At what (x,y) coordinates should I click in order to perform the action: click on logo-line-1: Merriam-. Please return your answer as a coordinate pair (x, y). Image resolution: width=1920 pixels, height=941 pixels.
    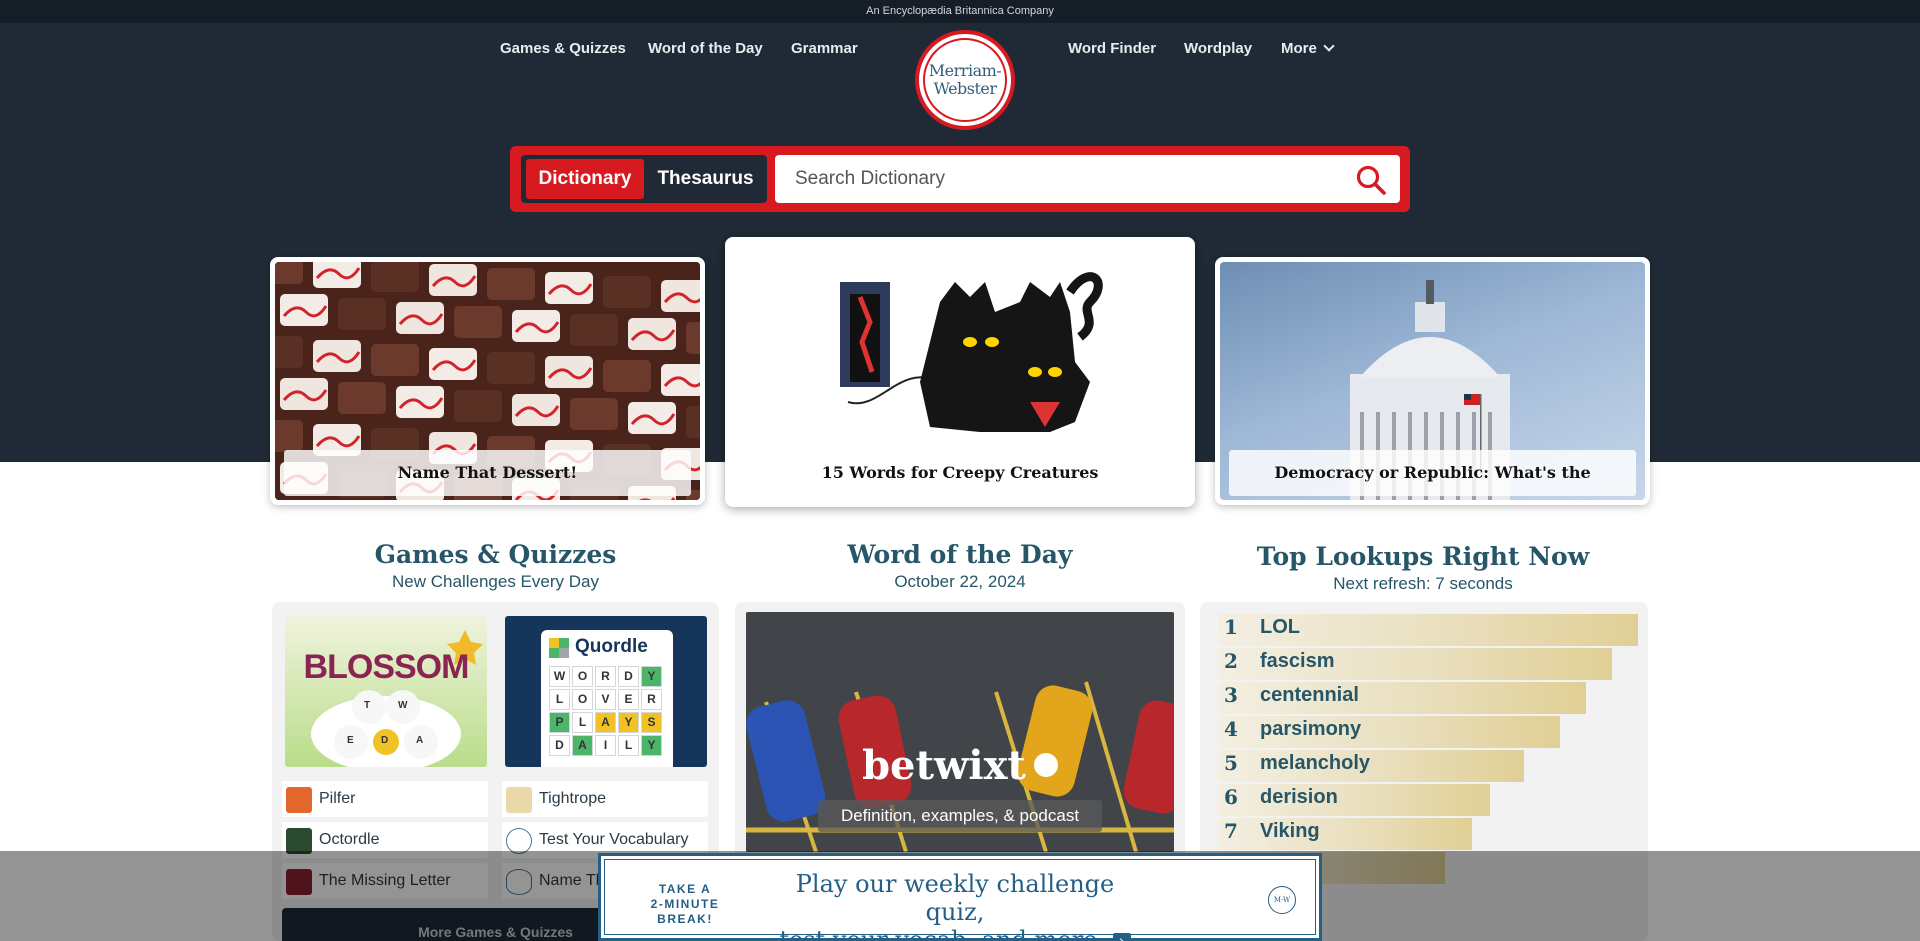
    Looking at the image, I should click on (965, 70).